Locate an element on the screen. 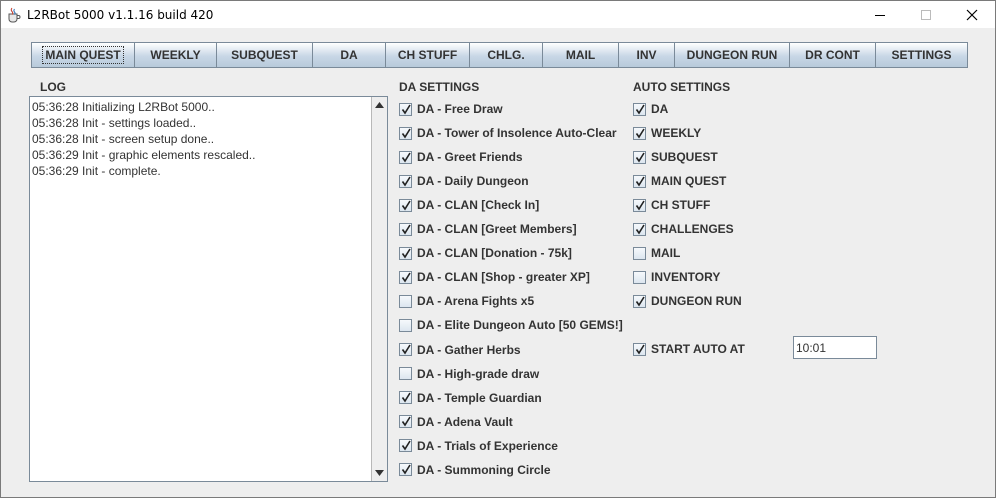 The height and width of the screenshot is (498, 996). scroll-down-button is located at coordinates (379, 473).